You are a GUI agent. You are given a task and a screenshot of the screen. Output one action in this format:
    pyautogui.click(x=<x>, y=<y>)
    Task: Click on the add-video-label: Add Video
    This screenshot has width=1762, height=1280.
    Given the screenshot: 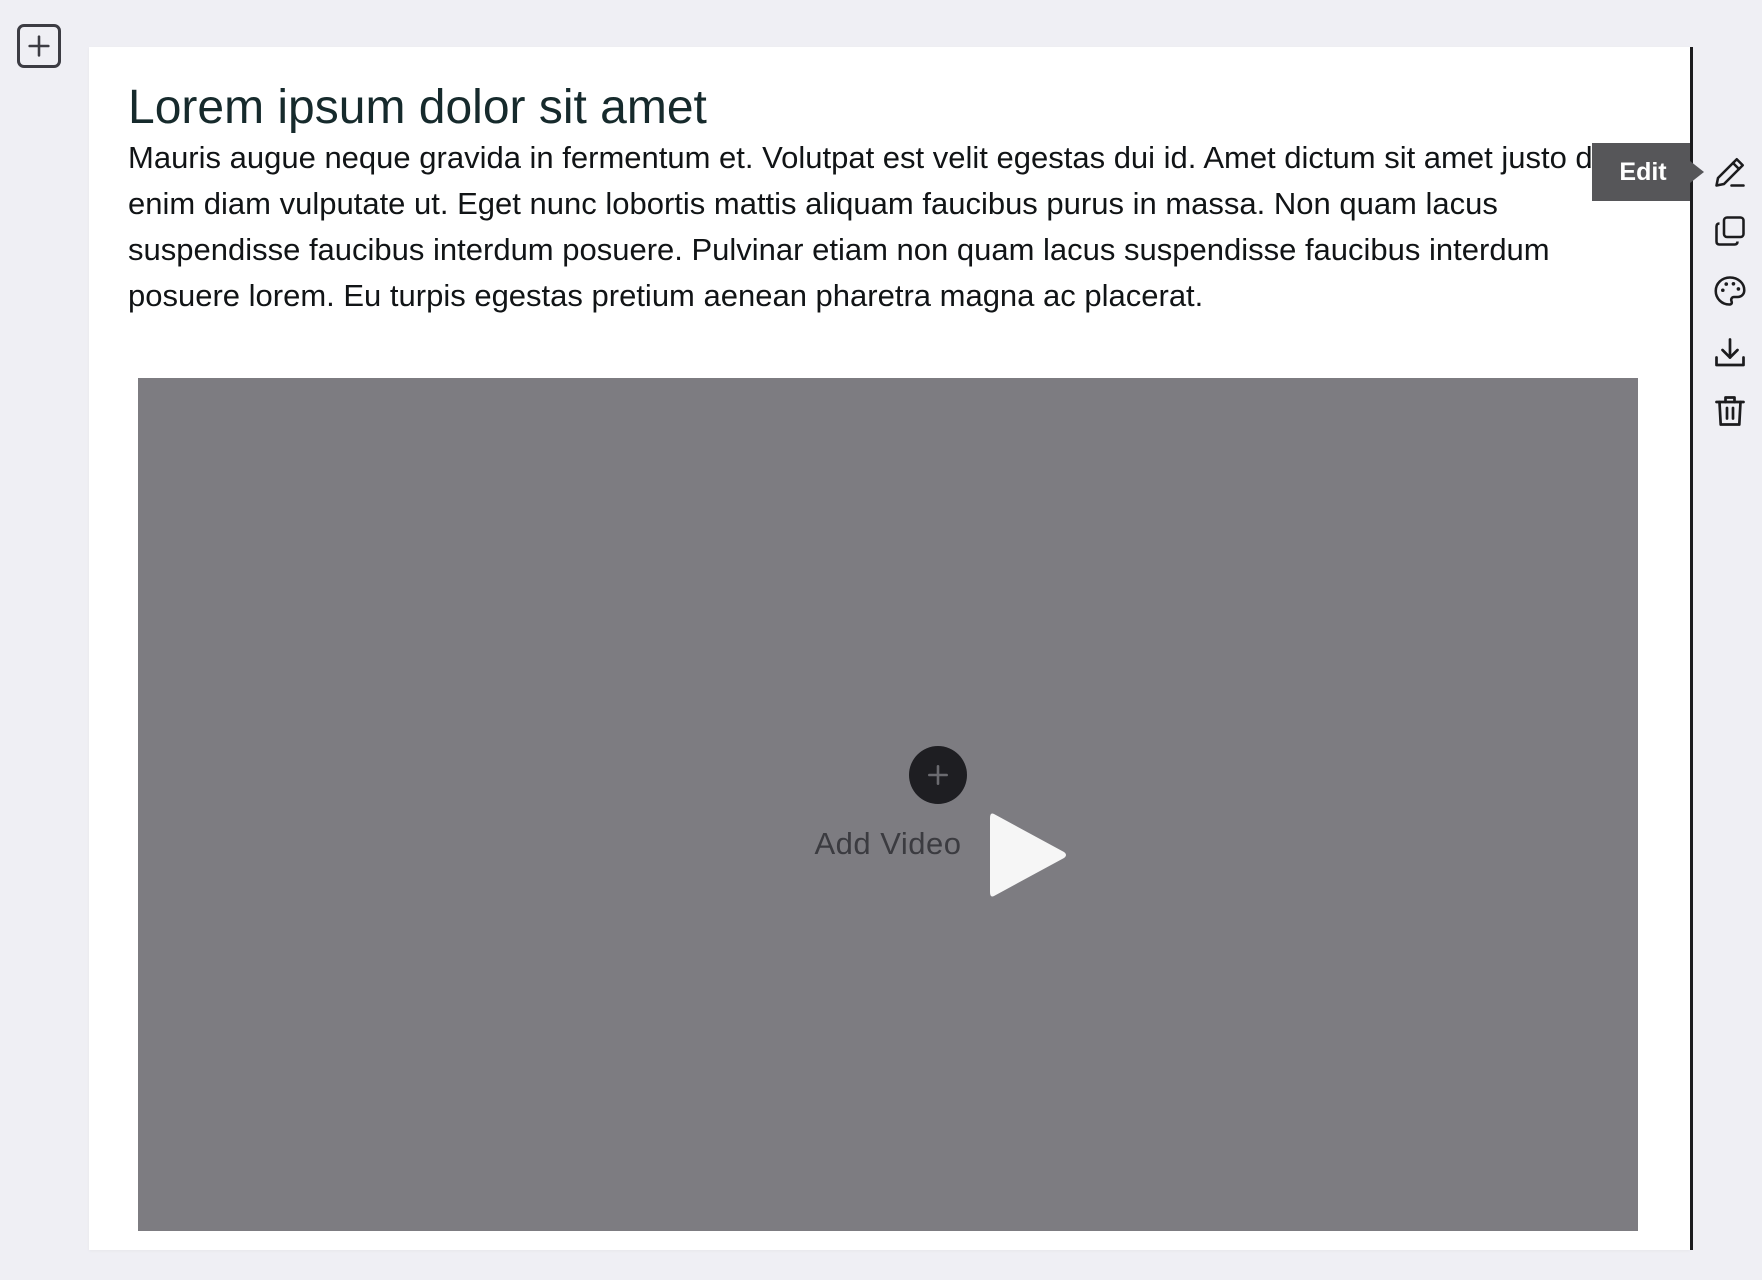 What is the action you would take?
    pyautogui.click(x=888, y=844)
    